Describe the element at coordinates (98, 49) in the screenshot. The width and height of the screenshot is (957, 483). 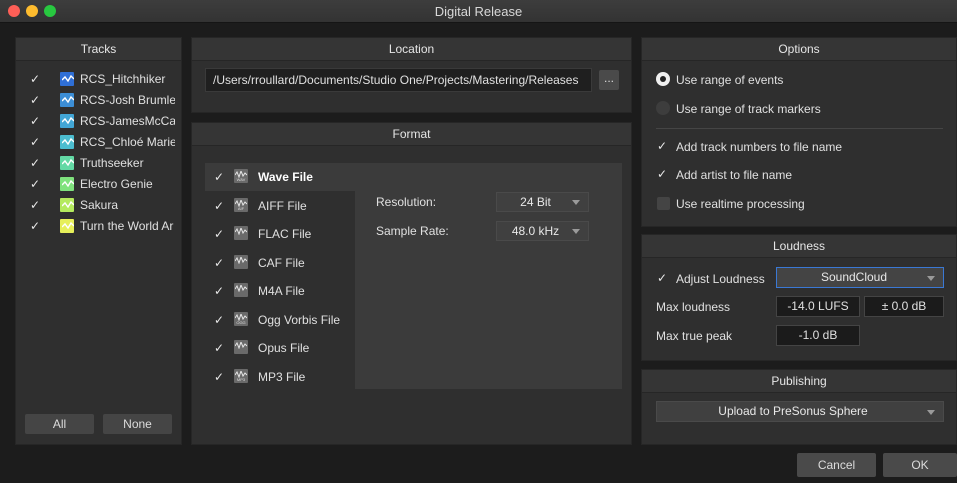
I see `tracks-header: Tracks` at that location.